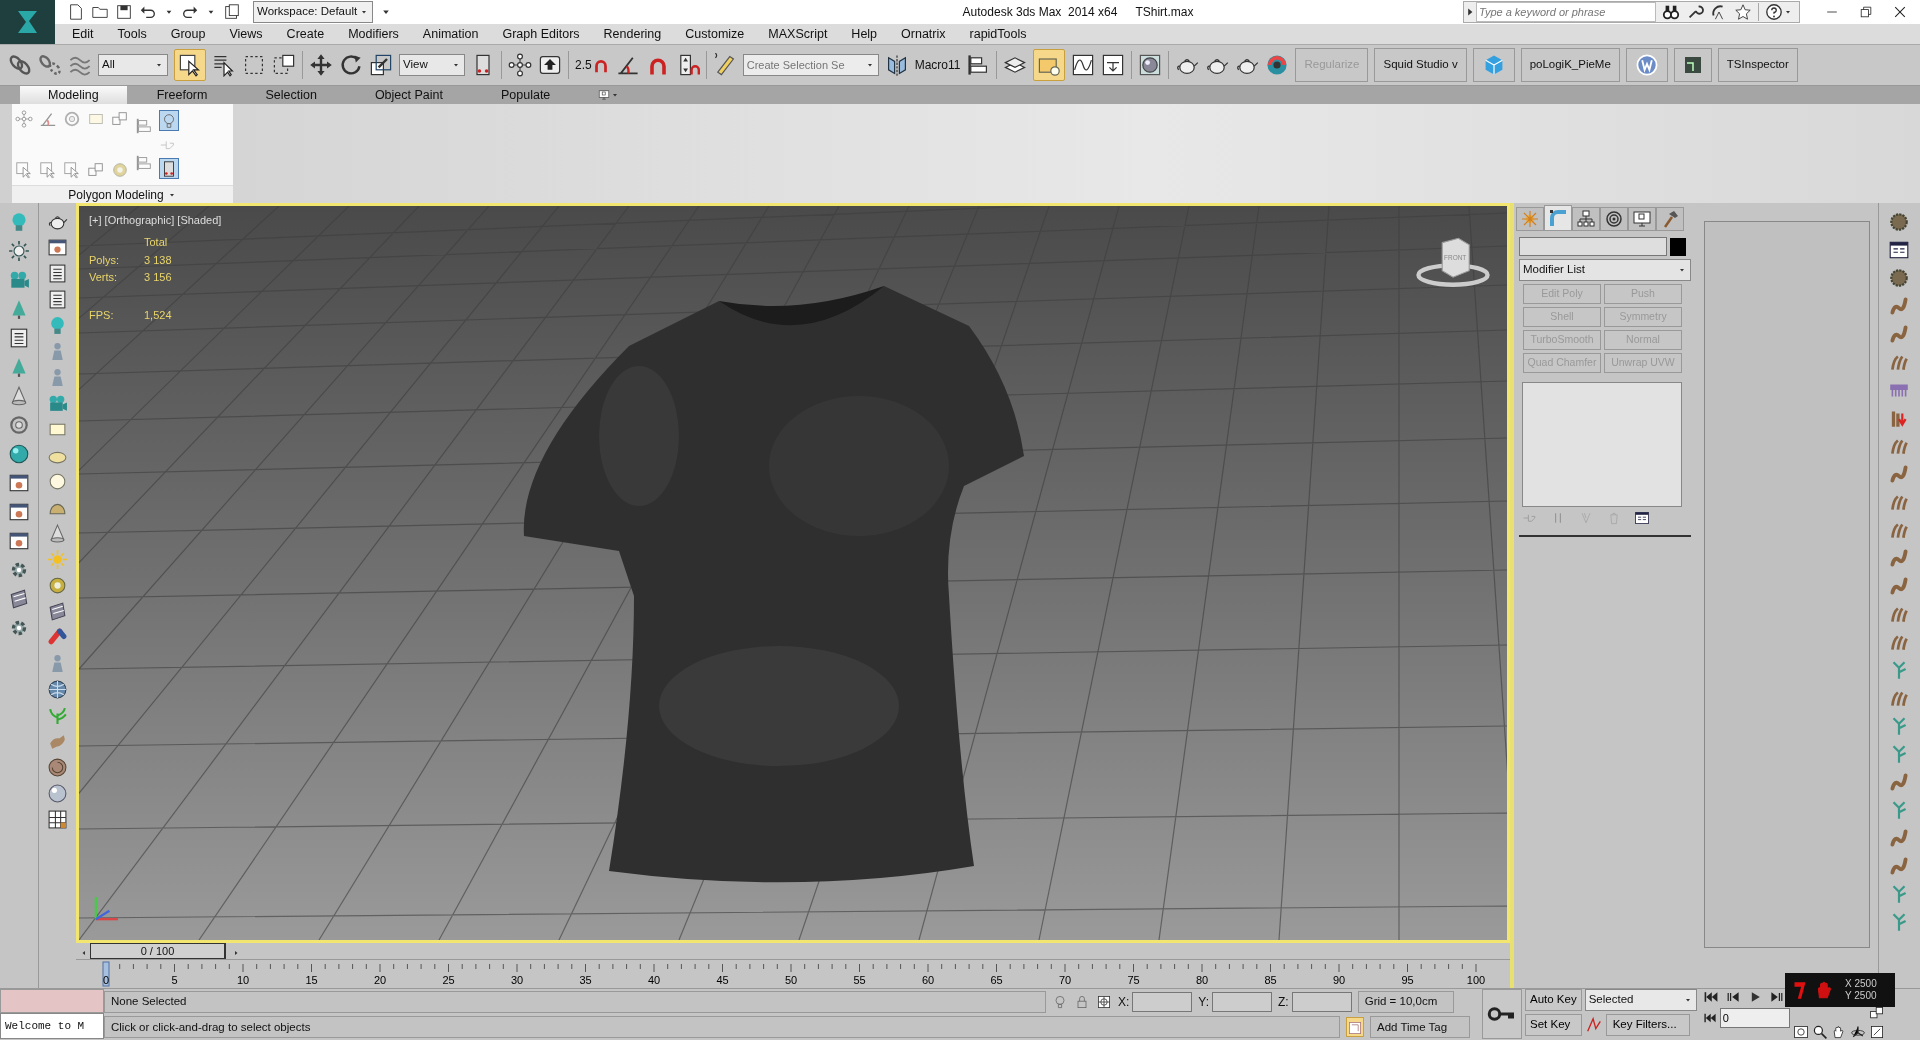  Describe the element at coordinates (1082, 1001) in the screenshot. I see `lock-icon` at that location.